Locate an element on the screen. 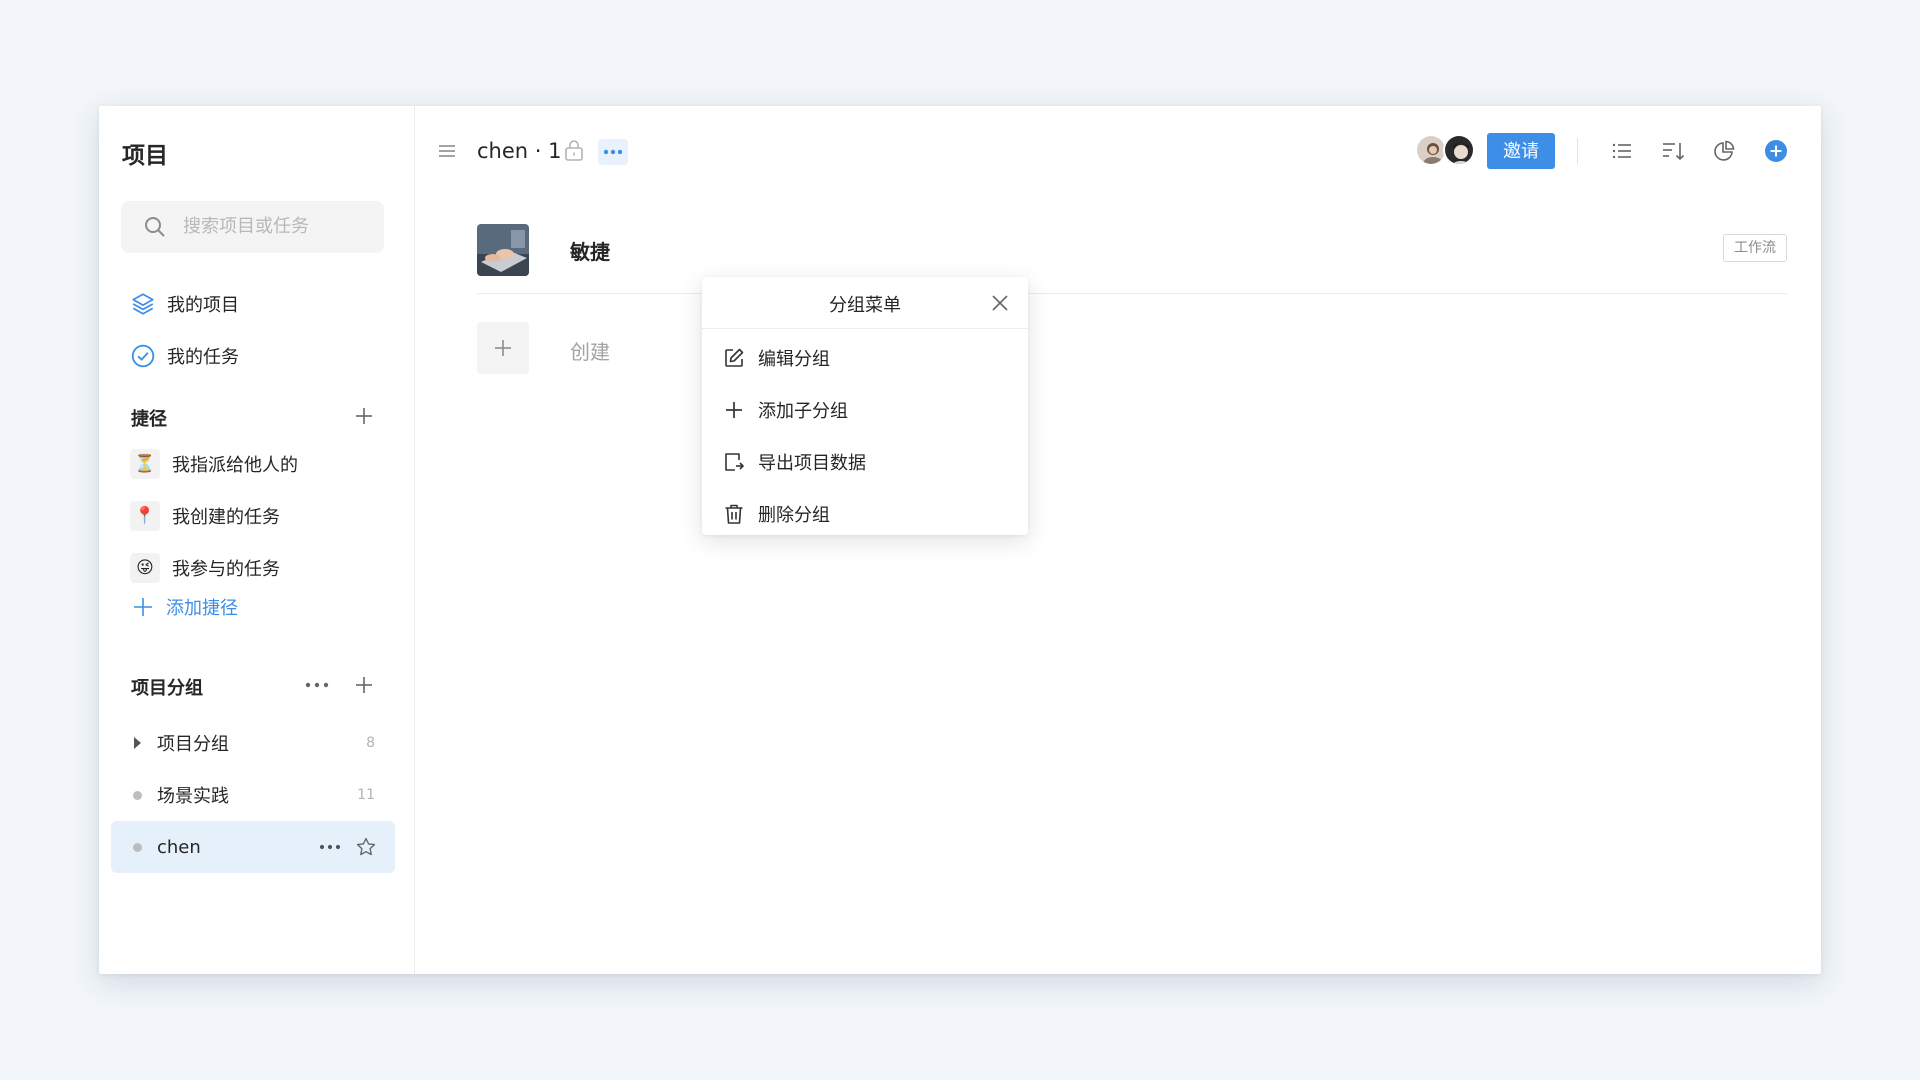 Image resolution: width=1920 pixels, height=1080 pixels. project-title: chen · 1 is located at coordinates (519, 151).